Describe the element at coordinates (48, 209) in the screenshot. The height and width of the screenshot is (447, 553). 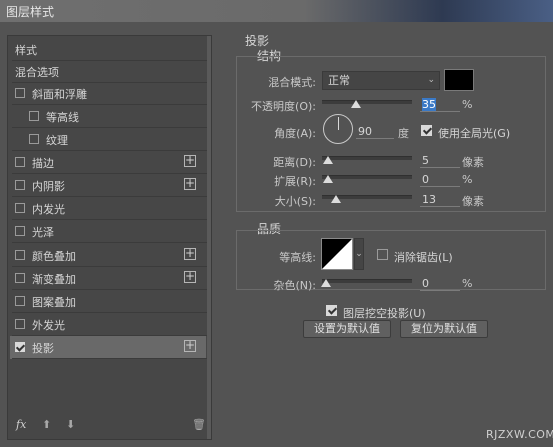
I see `sidebar-item-label: 内发光` at that location.